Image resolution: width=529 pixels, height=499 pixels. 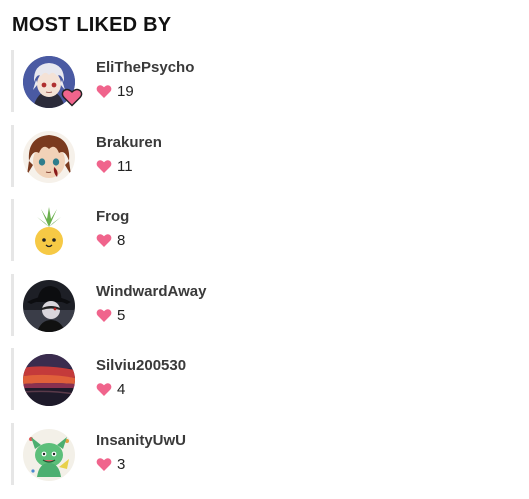 What do you see at coordinates (92, 25) in the screenshot?
I see `section-title: MOST LIKED BY` at bounding box center [92, 25].